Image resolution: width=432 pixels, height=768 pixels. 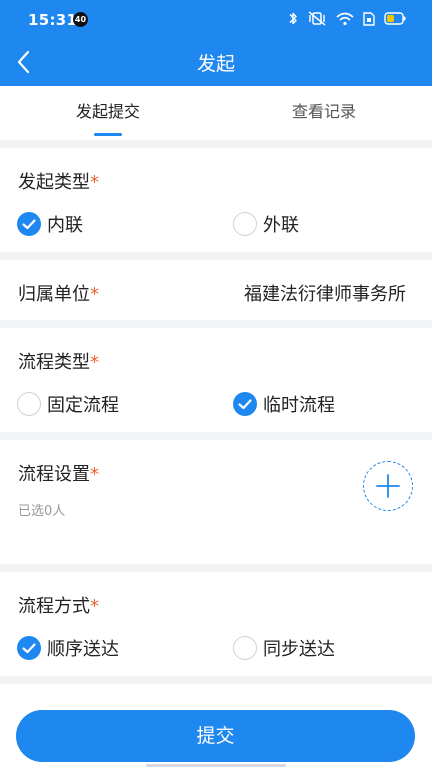 What do you see at coordinates (65, 225) in the screenshot?
I see `option-label: 内联` at bounding box center [65, 225].